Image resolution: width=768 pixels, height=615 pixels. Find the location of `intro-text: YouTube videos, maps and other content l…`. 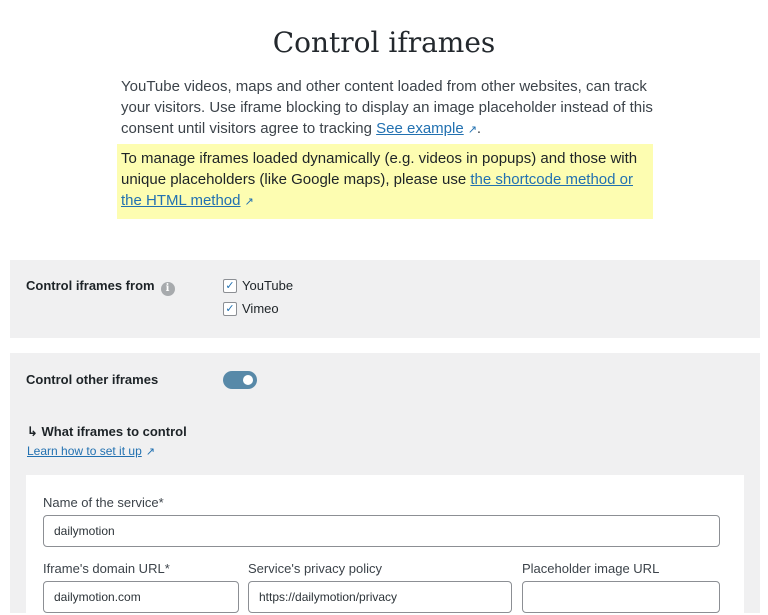

intro-text: YouTube videos, maps and other content l… is located at coordinates (391, 108).